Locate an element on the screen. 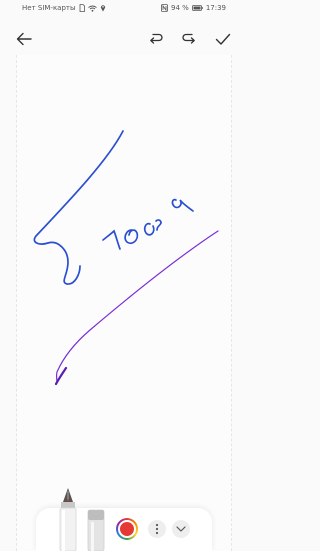  eraser-icon is located at coordinates (96, 529).